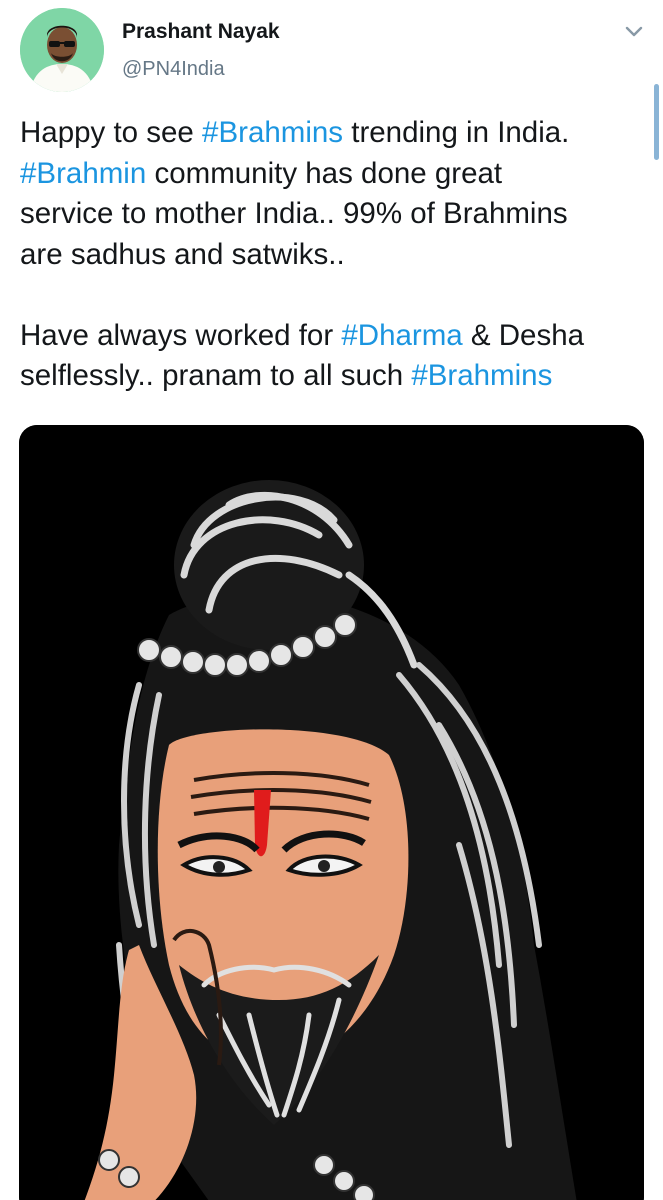  What do you see at coordinates (216, 375) in the screenshot?
I see `tweet-text-span: selflessly.. pranam to all such` at bounding box center [216, 375].